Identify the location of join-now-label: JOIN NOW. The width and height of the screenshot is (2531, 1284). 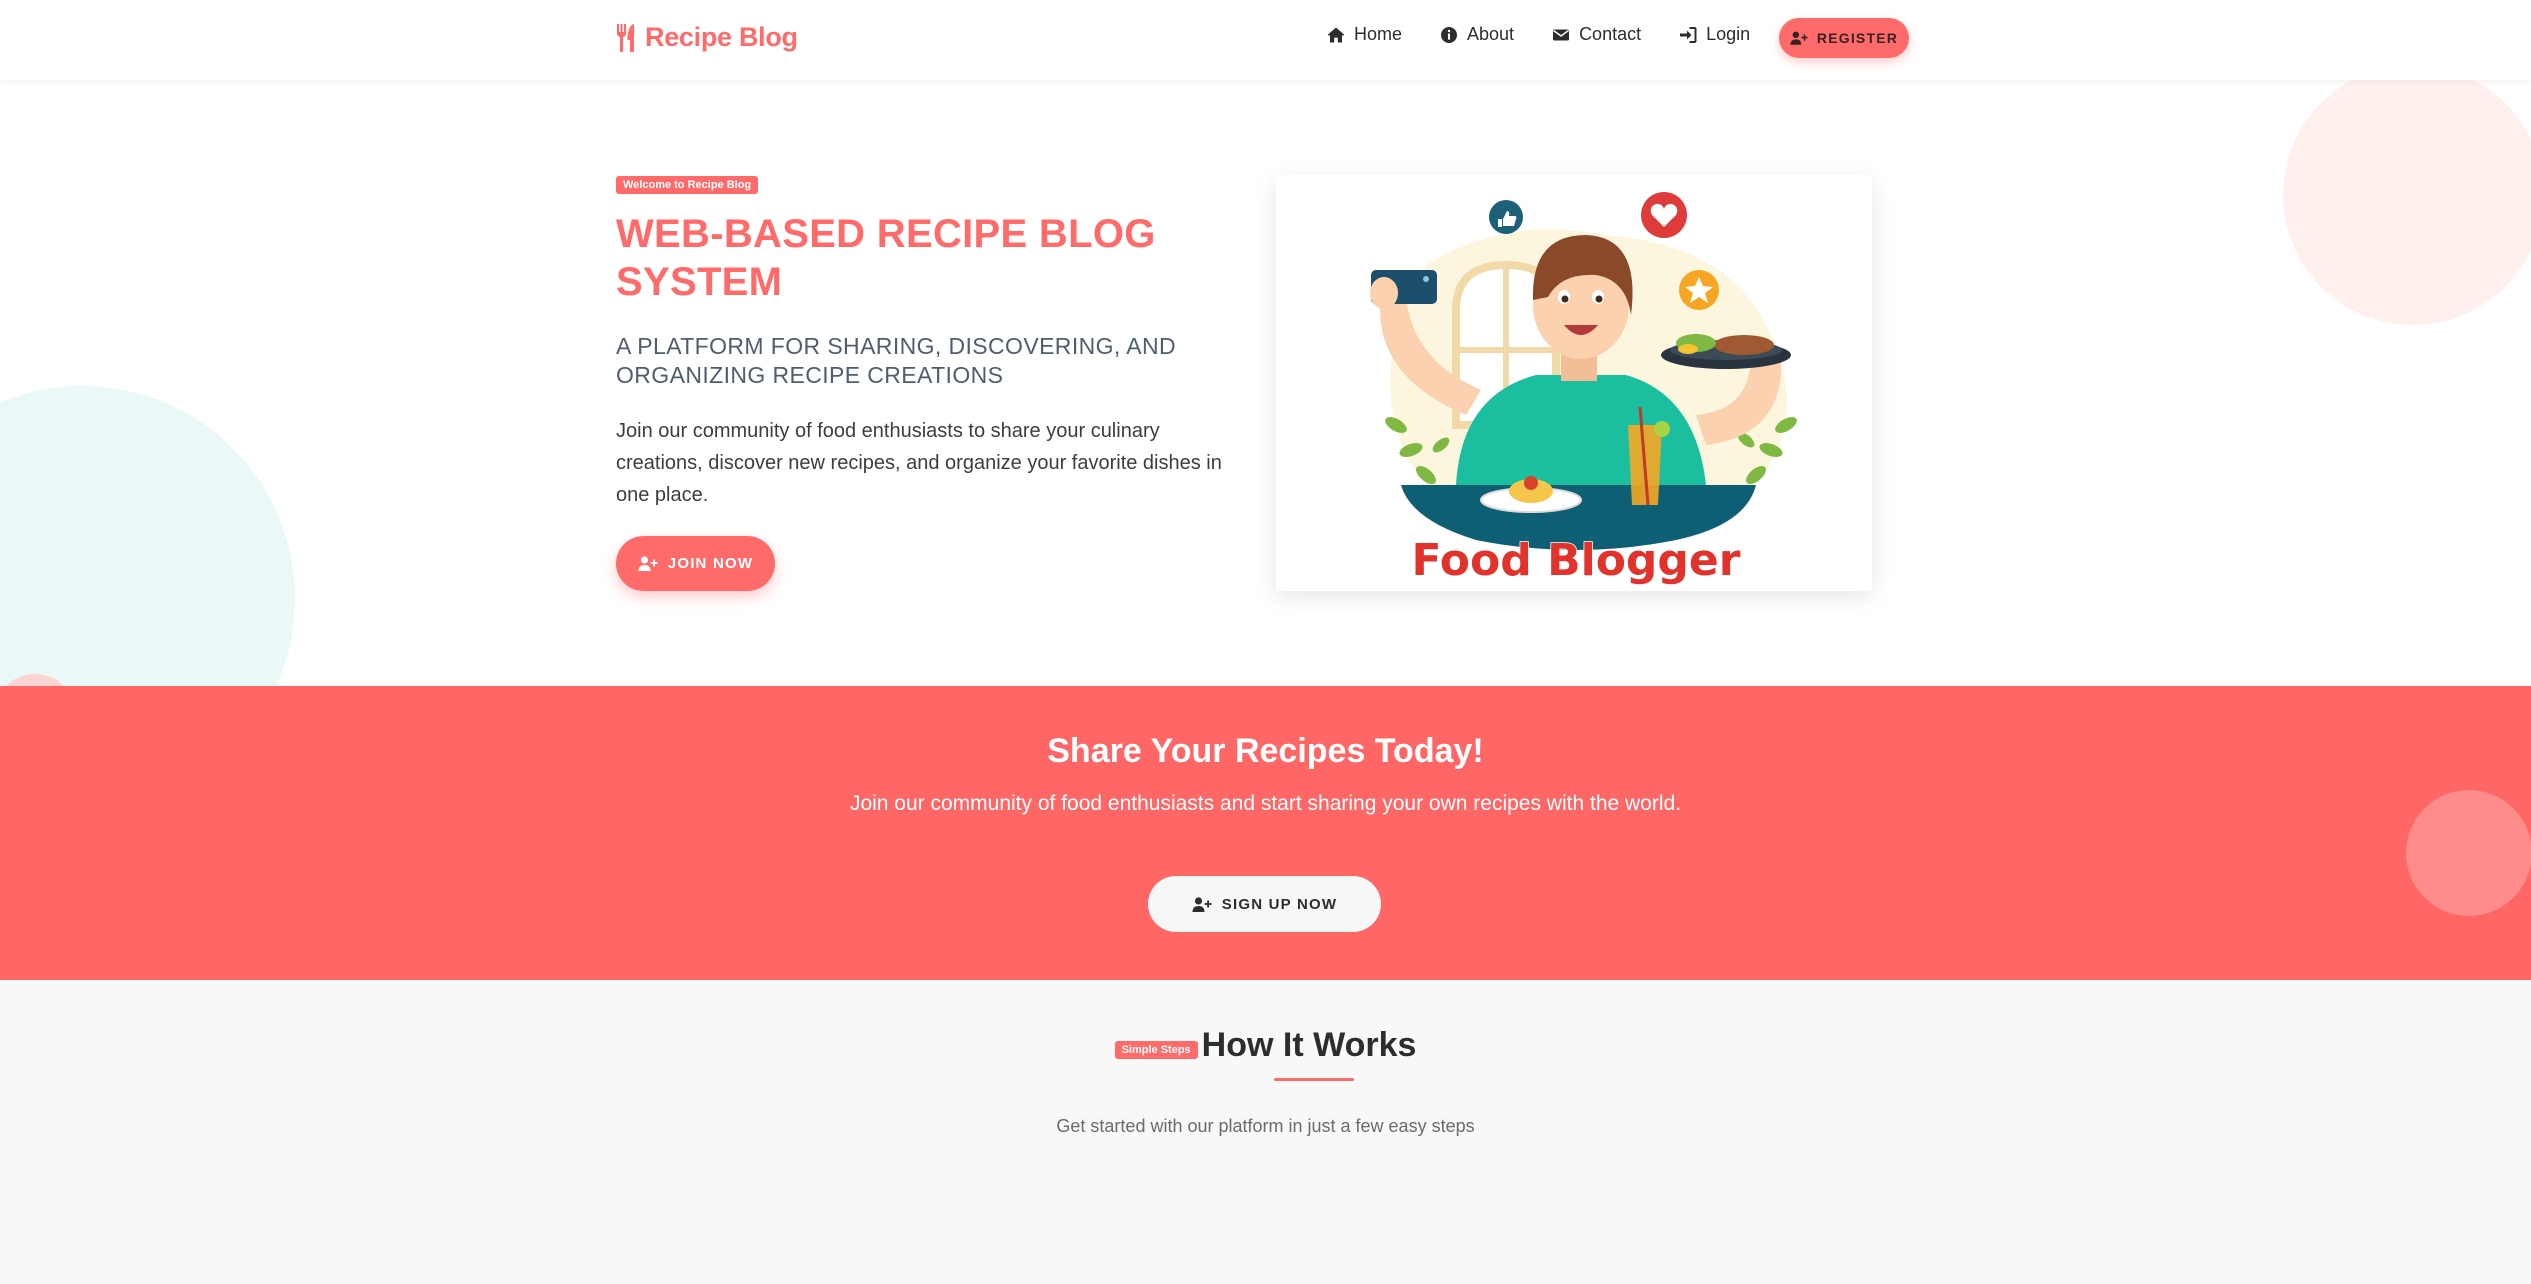
(710, 563).